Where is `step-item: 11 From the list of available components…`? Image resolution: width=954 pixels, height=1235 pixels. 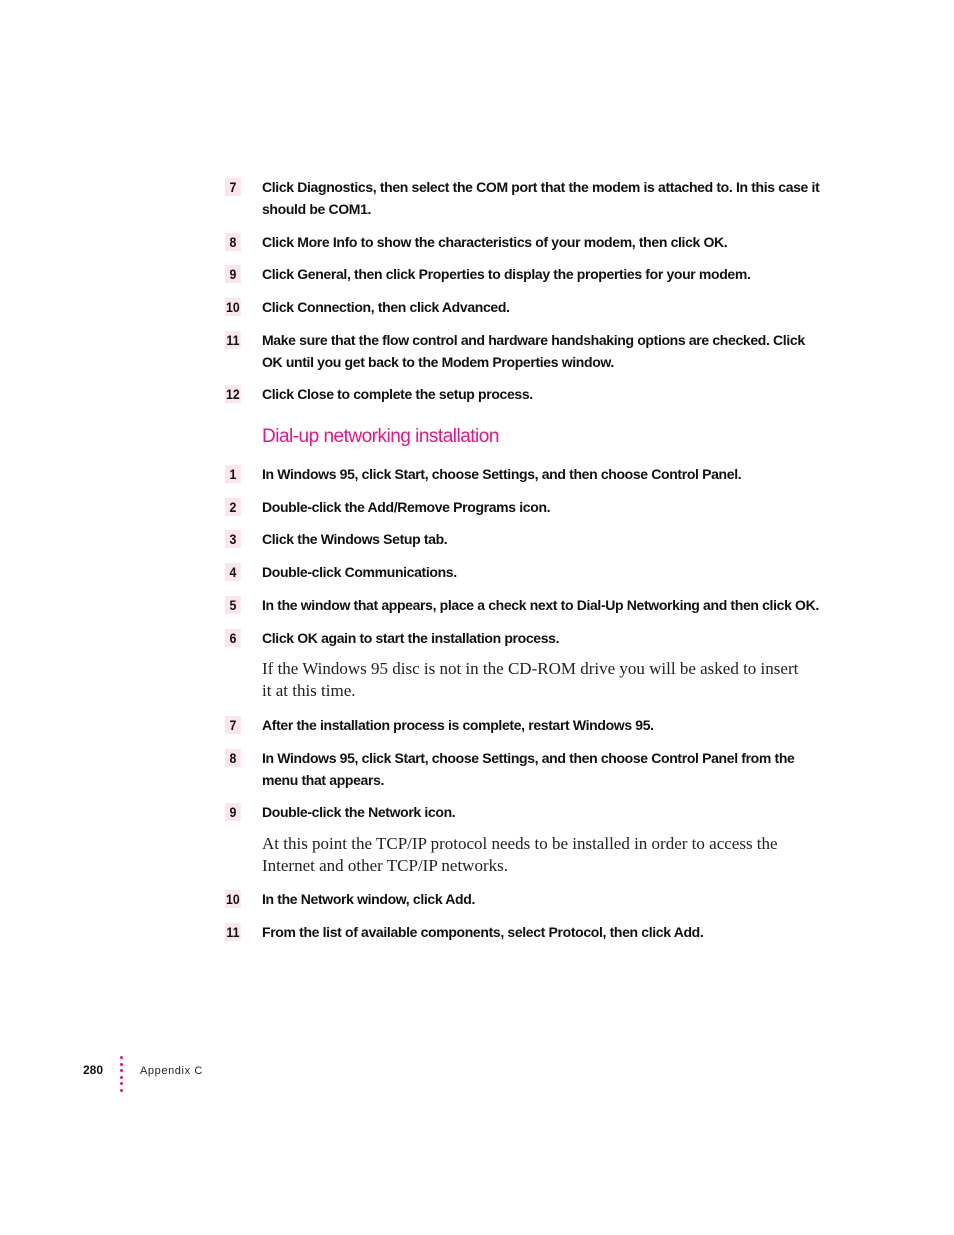
step-item: 11 From the list of available components… is located at coordinates (520, 932).